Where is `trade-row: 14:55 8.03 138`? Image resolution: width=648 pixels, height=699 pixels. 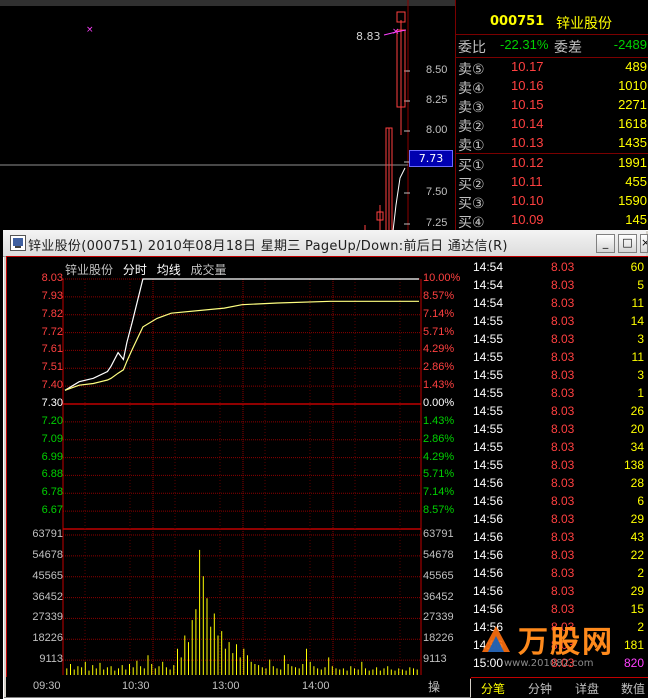
trade-row: 14:55 8.03 138 is located at coordinates (559, 467).